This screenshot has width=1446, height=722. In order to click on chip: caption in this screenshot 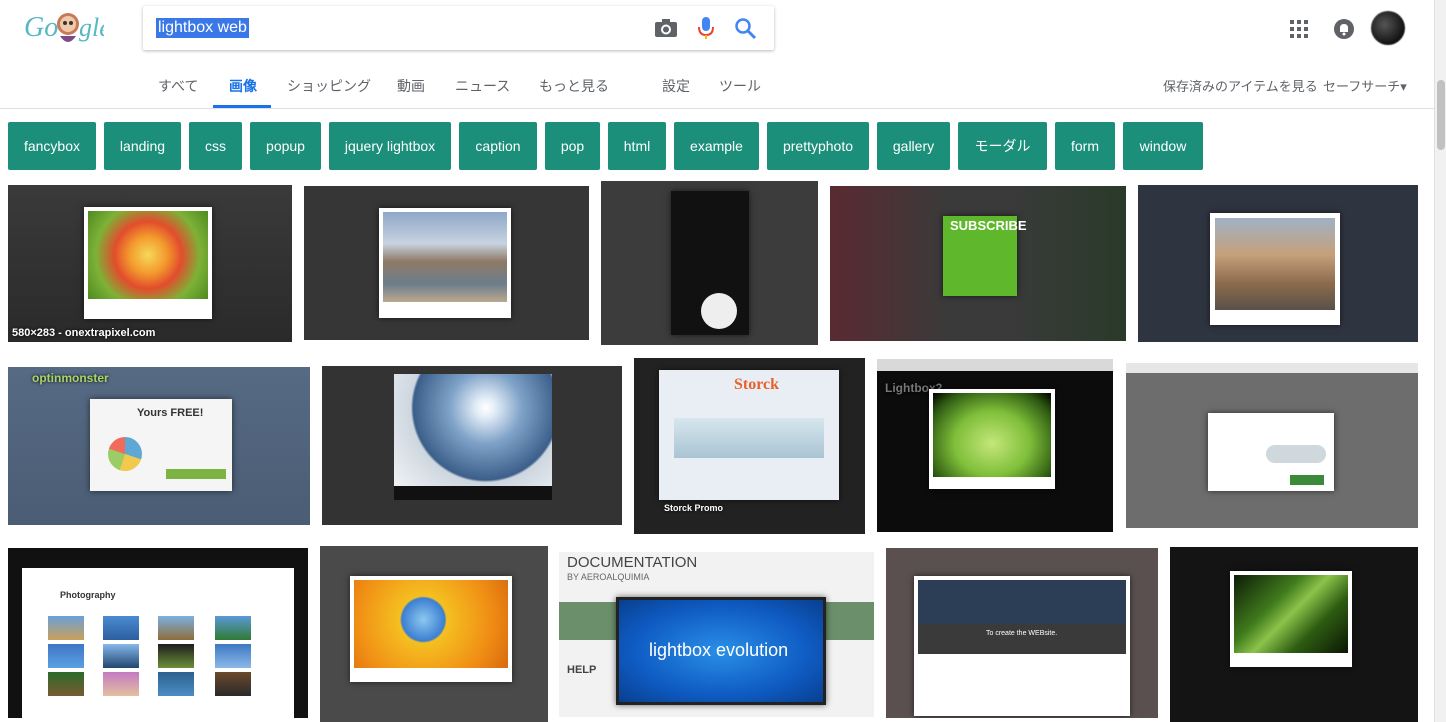, I will do `click(498, 146)`.